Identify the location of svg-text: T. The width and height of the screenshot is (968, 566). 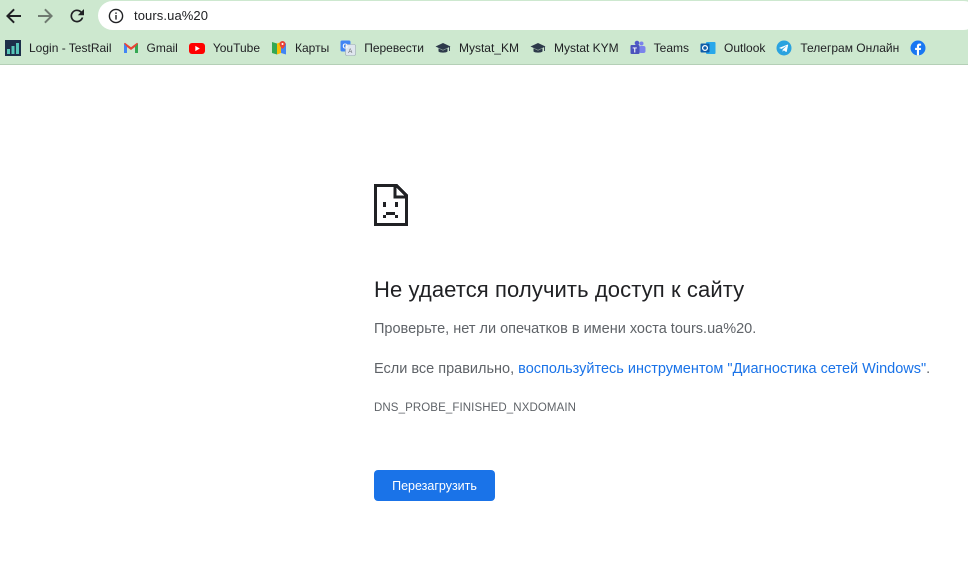
(634, 50).